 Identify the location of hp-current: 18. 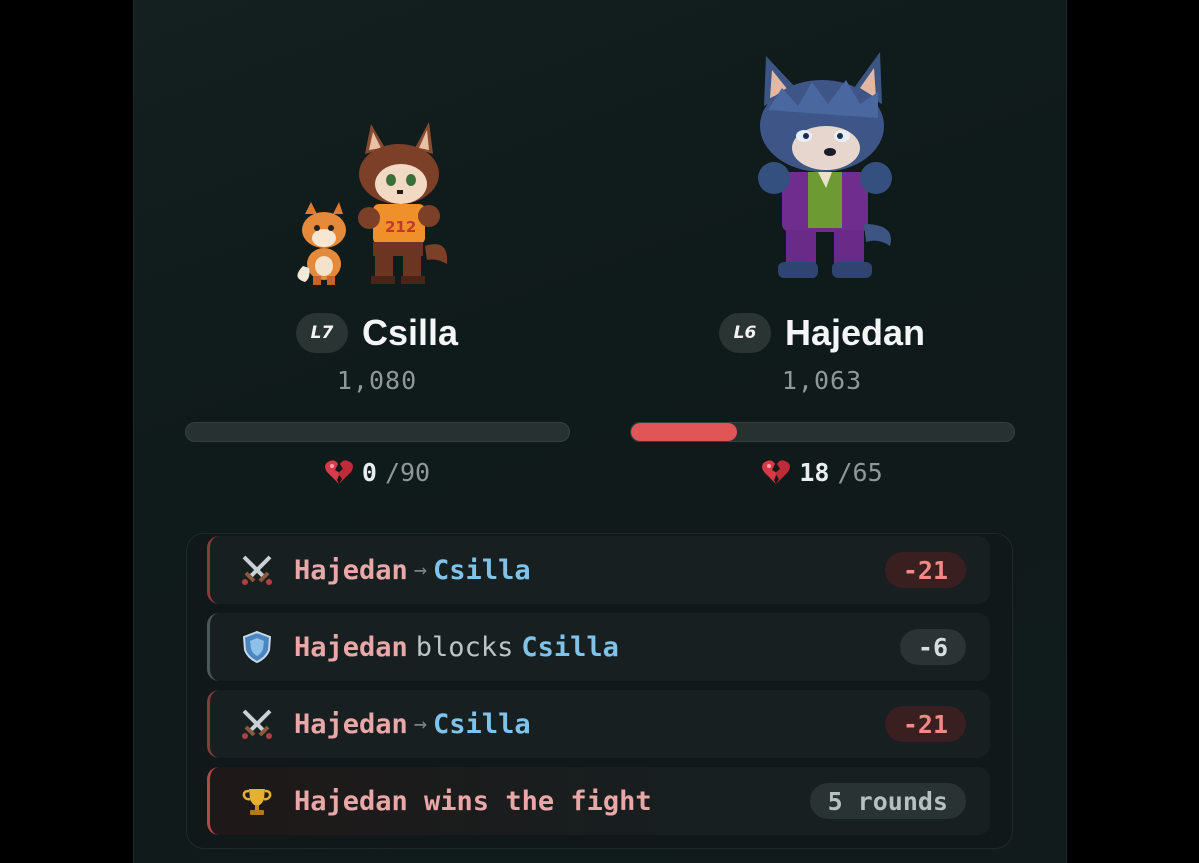
(814, 472).